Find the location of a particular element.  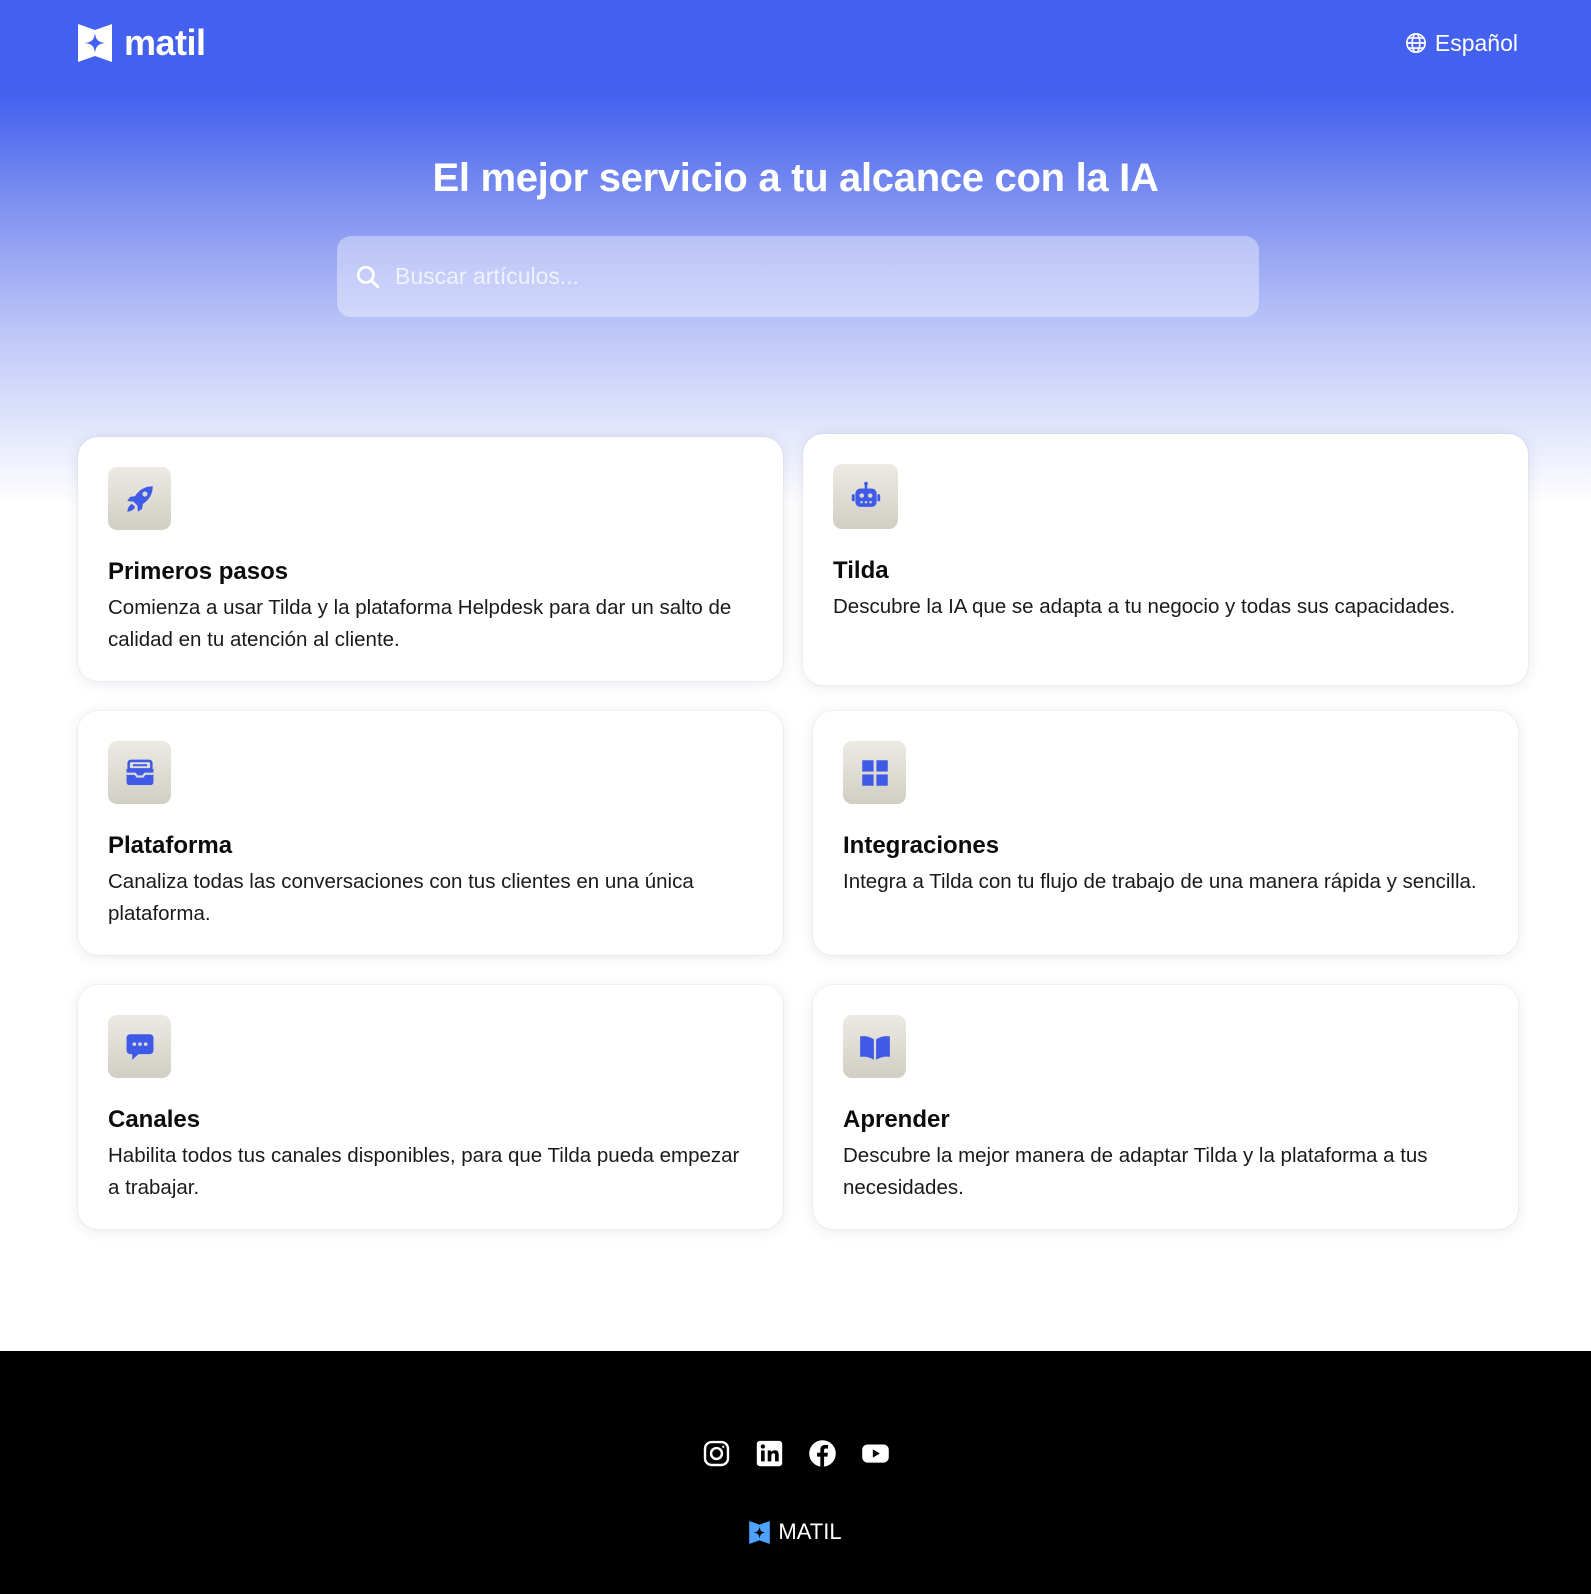

category-title: Canales is located at coordinates (154, 1119).